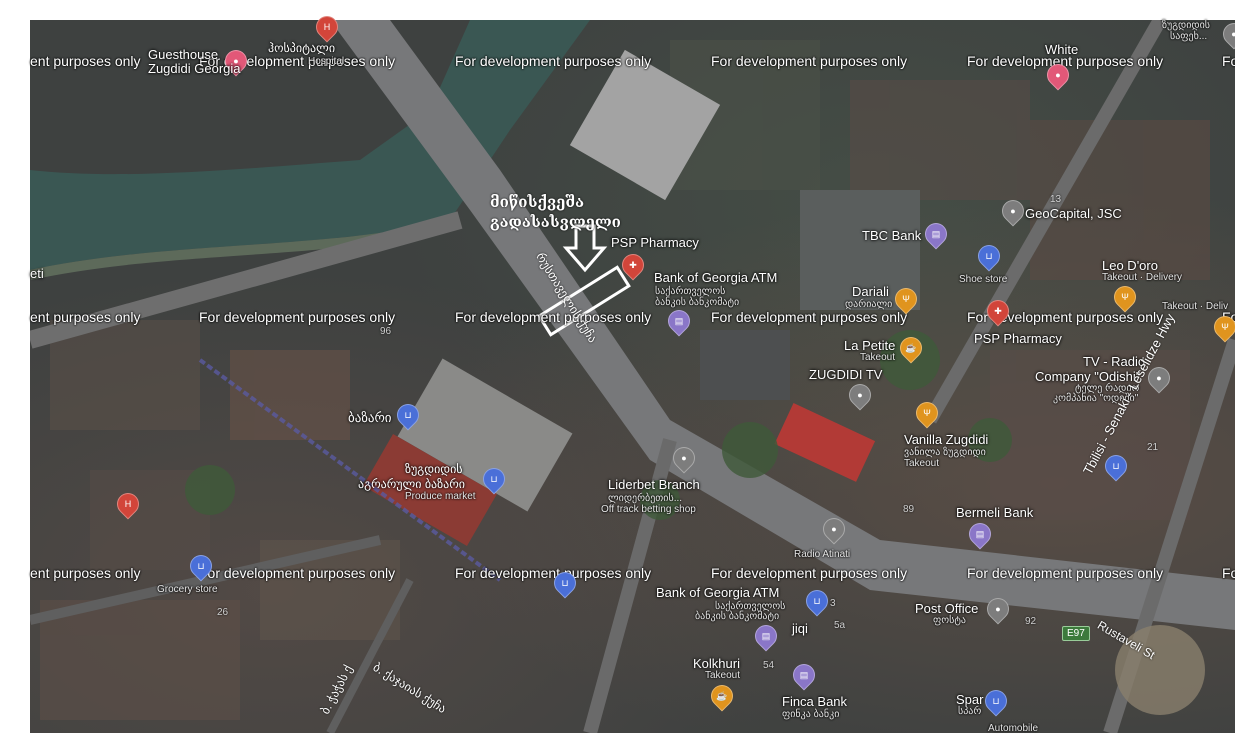 This screenshot has height=734, width=1235. Describe the element at coordinates (969, 699) in the screenshot. I see `poi-spar: Spar` at that location.